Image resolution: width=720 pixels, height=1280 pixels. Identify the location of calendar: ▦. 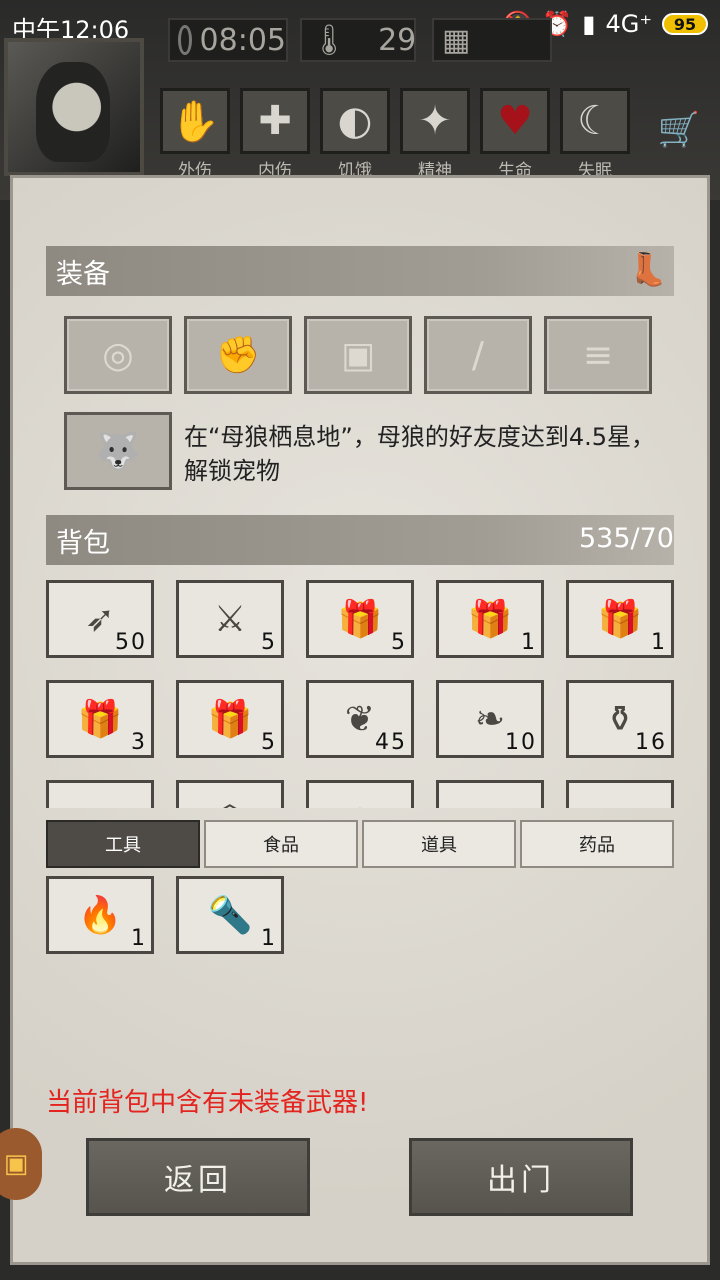
(492, 40).